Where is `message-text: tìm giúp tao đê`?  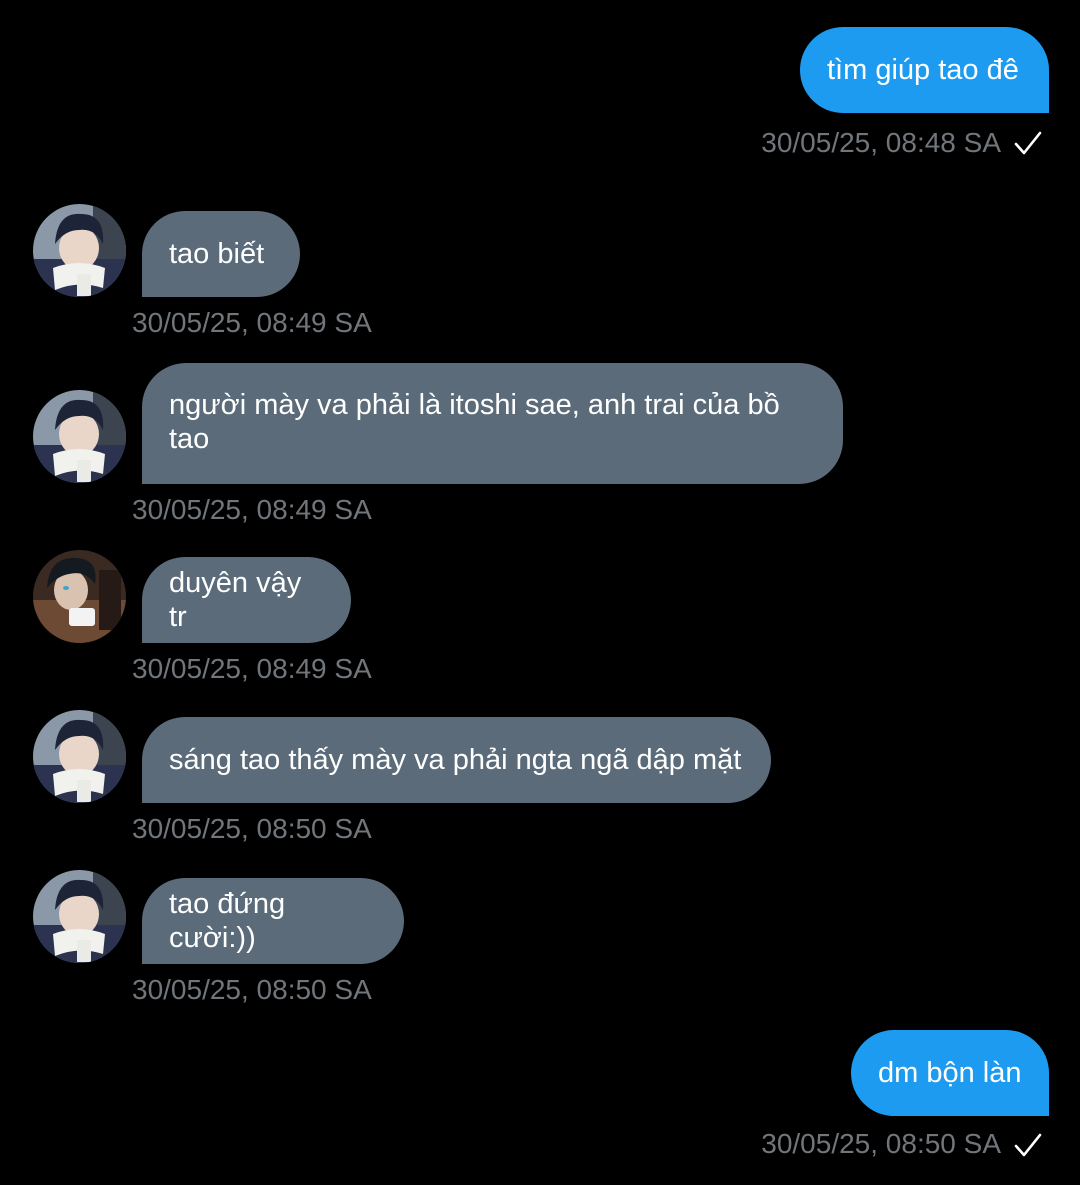 message-text: tìm giúp tao đê is located at coordinates (923, 70).